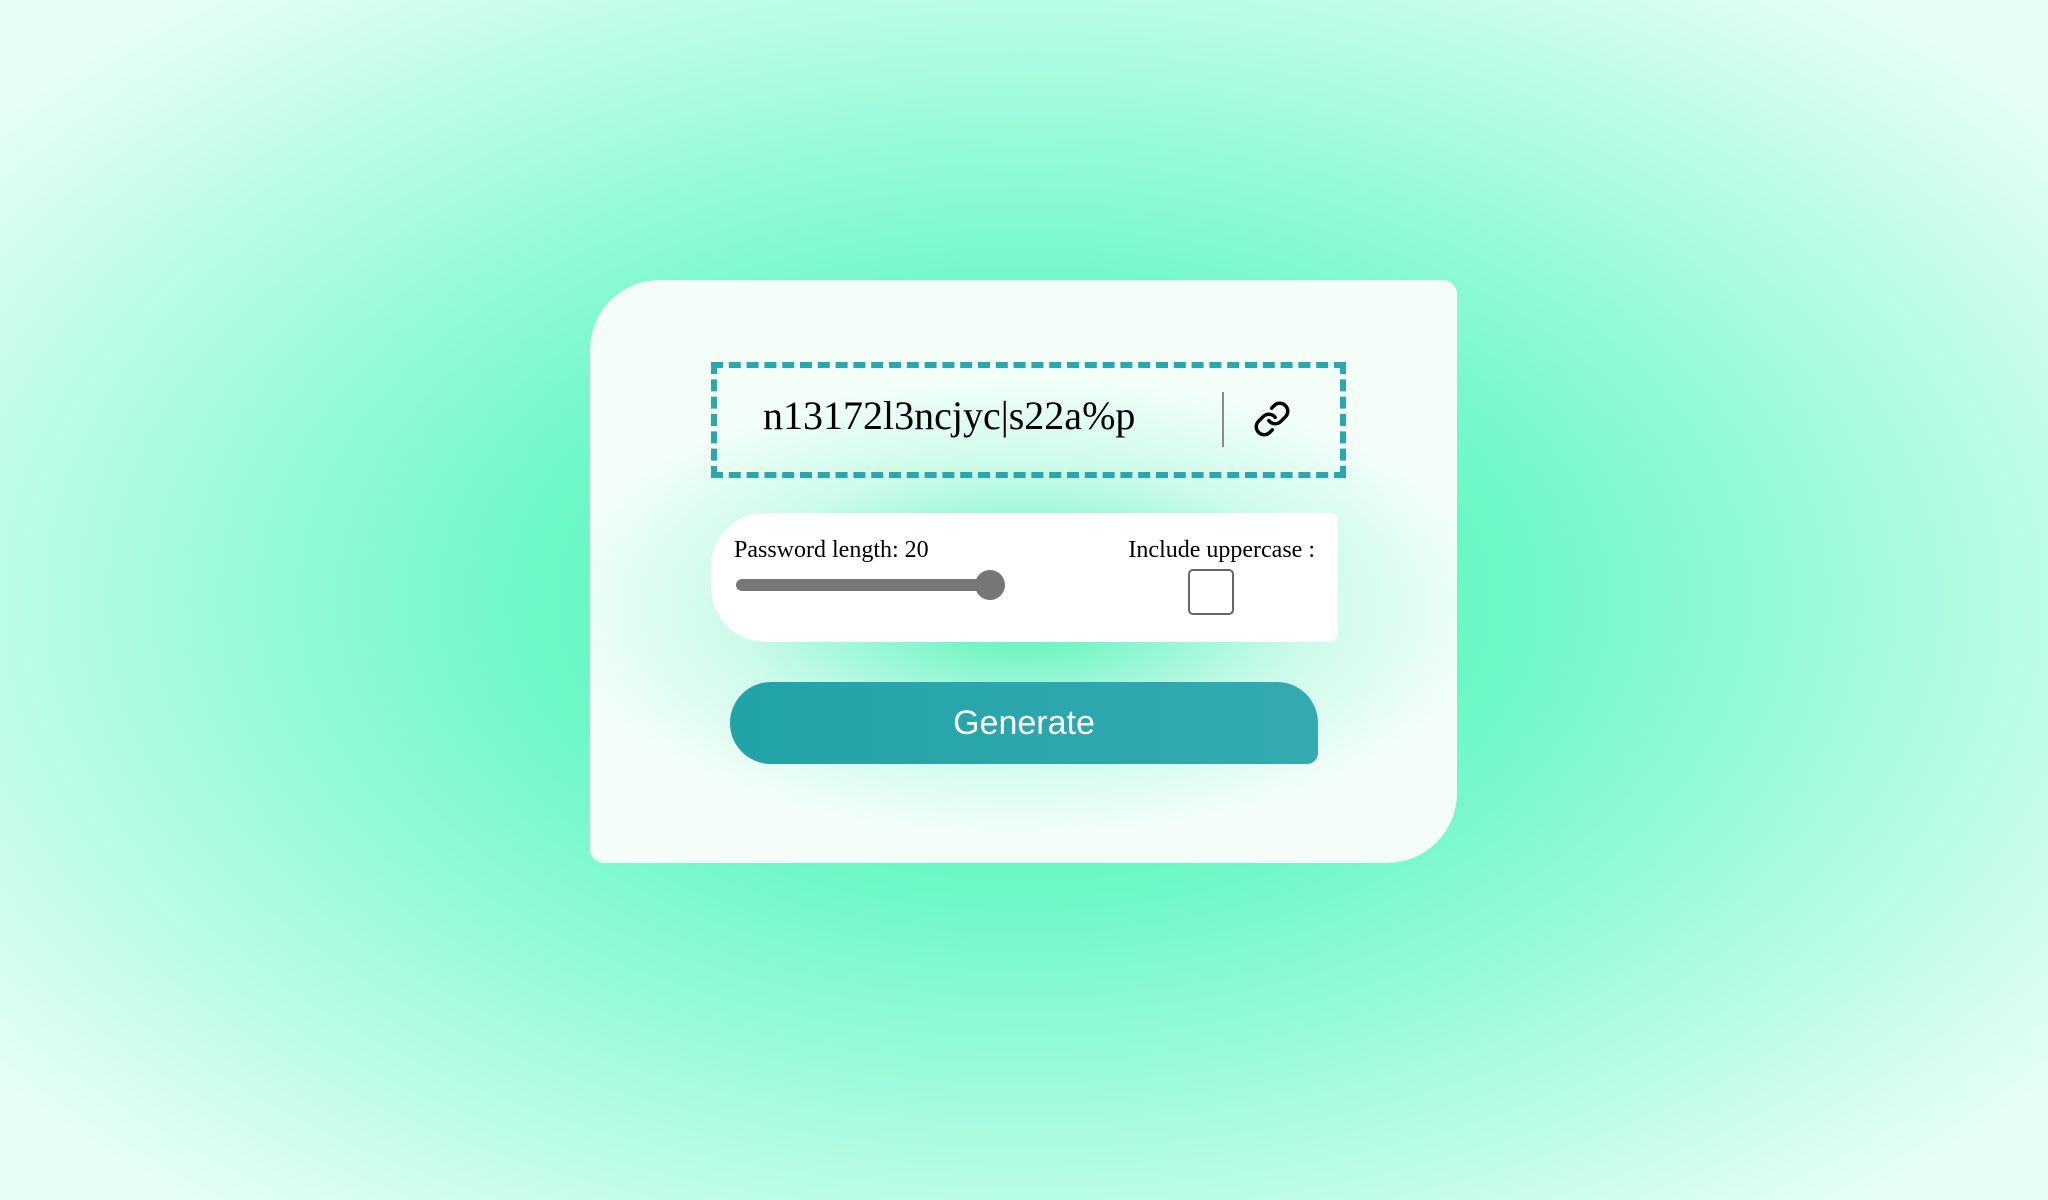 This screenshot has height=1200, width=2048. What do you see at coordinates (1223, 419) in the screenshot?
I see `divider` at bounding box center [1223, 419].